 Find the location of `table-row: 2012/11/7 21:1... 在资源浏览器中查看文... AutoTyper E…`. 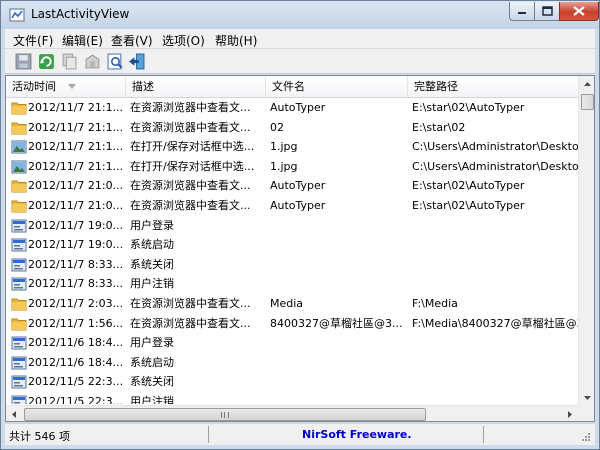

table-row: 2012/11/7 21:1... 在资源浏览器中查看文... AutoTyper E… is located at coordinates (292, 108).